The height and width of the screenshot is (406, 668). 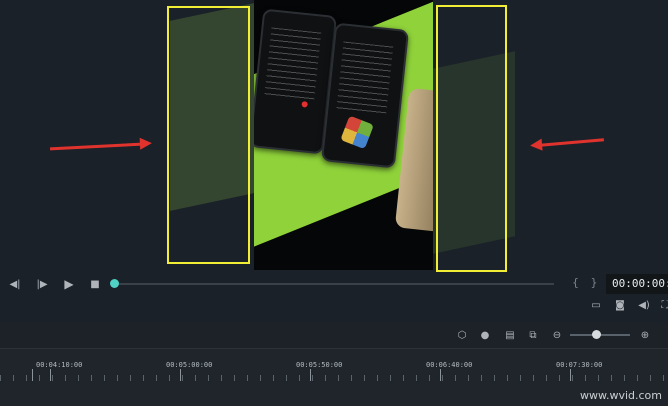 I want to click on prev-frame-icon: ◀︎|, so click(x=15, y=284).